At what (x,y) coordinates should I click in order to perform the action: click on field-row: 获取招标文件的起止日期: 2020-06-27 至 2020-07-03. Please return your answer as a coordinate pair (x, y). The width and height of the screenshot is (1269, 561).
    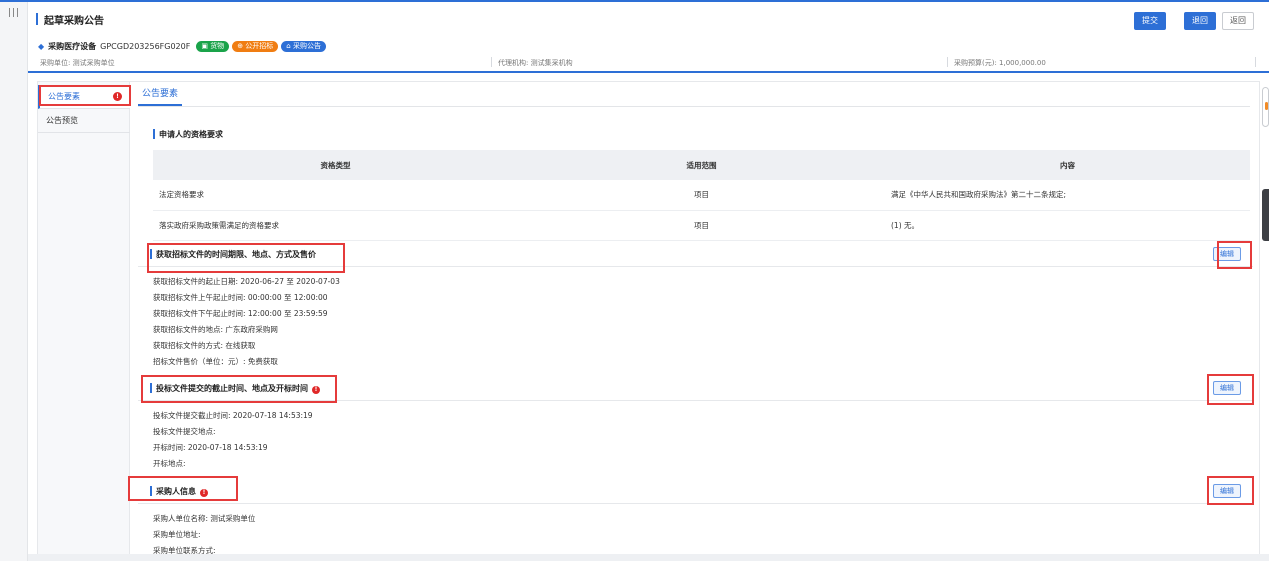
    Looking at the image, I should click on (246, 281).